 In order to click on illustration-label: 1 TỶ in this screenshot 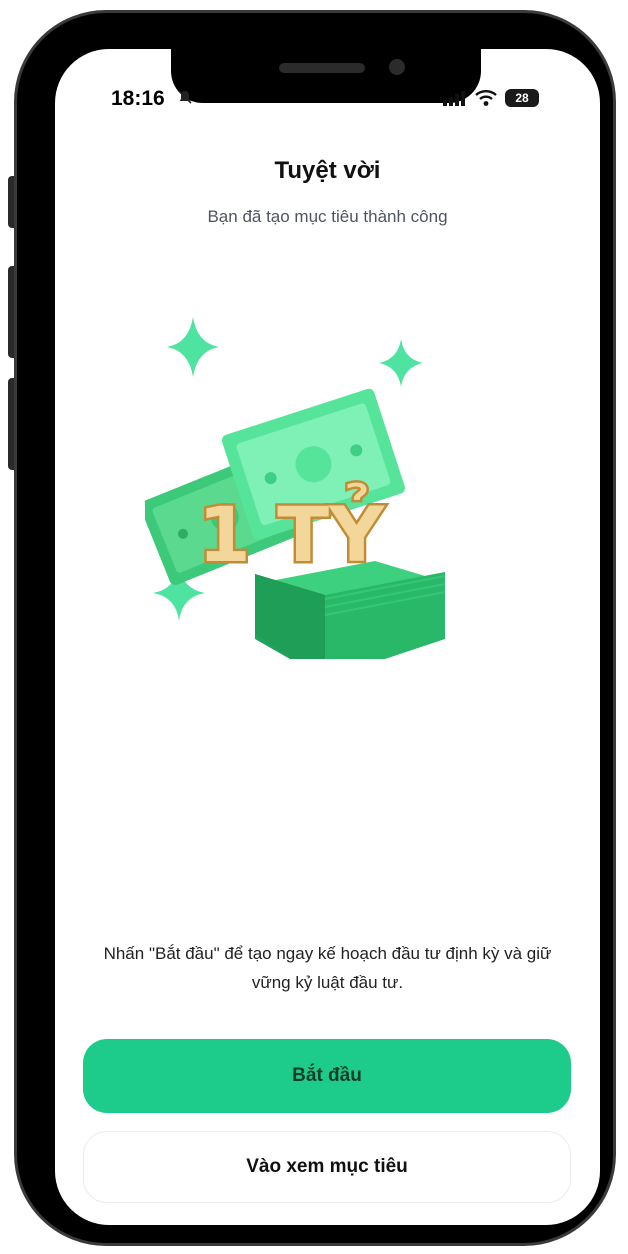, I will do `click(291, 530)`.